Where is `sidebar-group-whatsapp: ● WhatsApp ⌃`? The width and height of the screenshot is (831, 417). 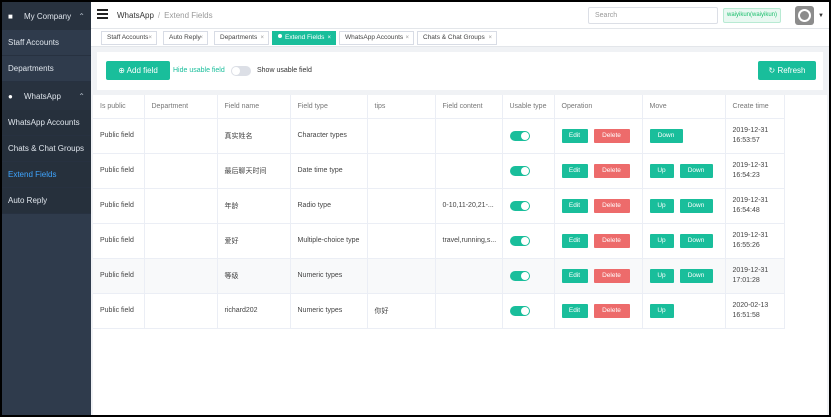
sidebar-group-whatsapp: ● WhatsApp ⌃ is located at coordinates (46, 96).